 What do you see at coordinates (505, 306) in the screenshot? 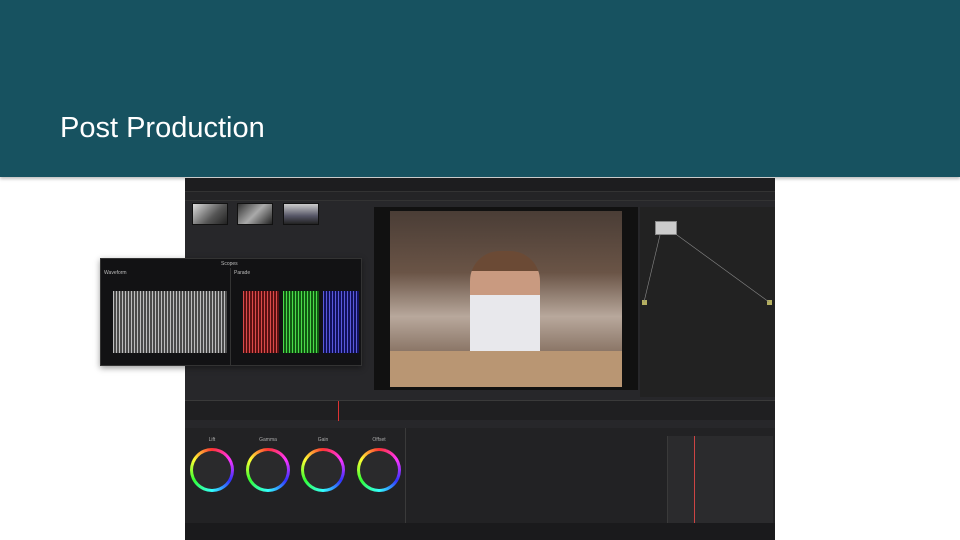
I see `presenter-figure` at bounding box center [505, 306].